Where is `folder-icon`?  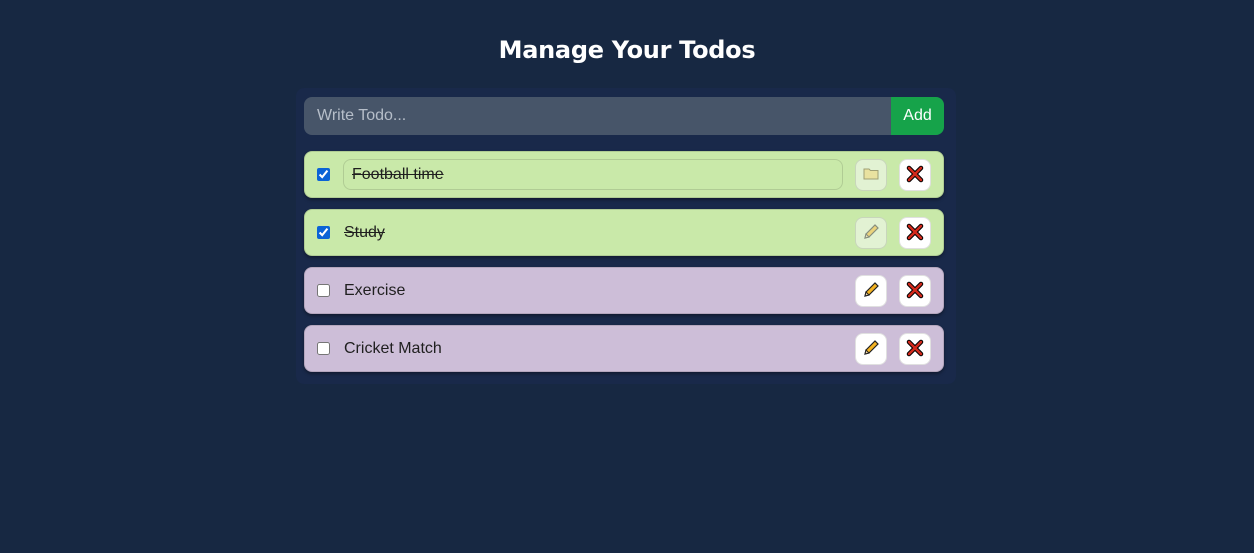 folder-icon is located at coordinates (871, 175).